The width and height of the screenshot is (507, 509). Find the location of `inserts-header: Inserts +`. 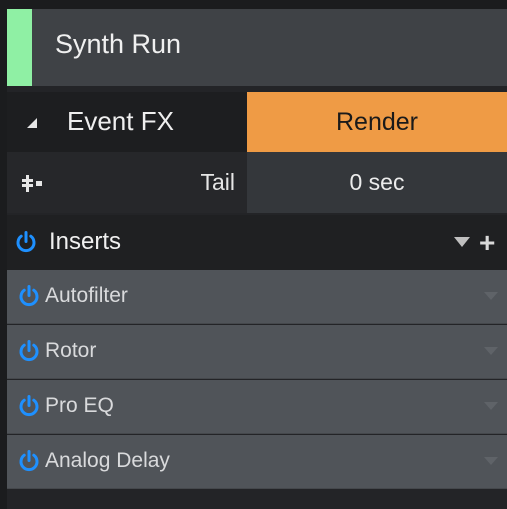

inserts-header: Inserts + is located at coordinates (257, 242).